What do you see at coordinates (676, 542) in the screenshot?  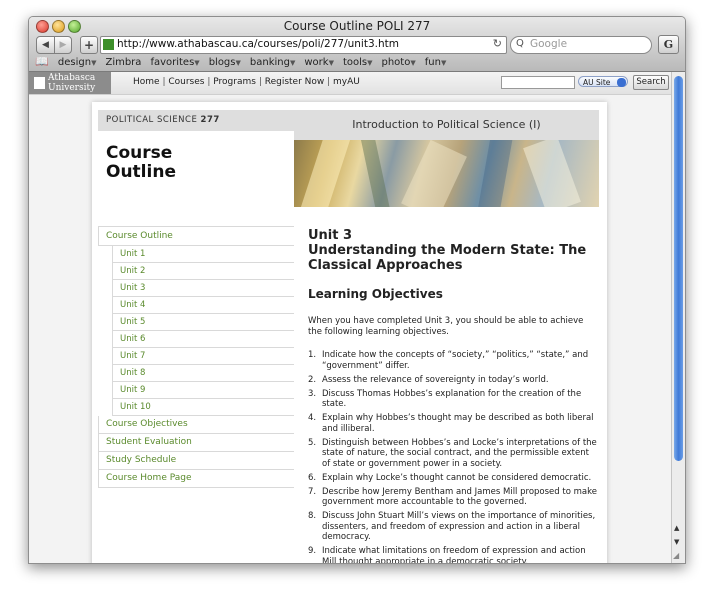 I see `scroll-down-icon: ▼` at bounding box center [676, 542].